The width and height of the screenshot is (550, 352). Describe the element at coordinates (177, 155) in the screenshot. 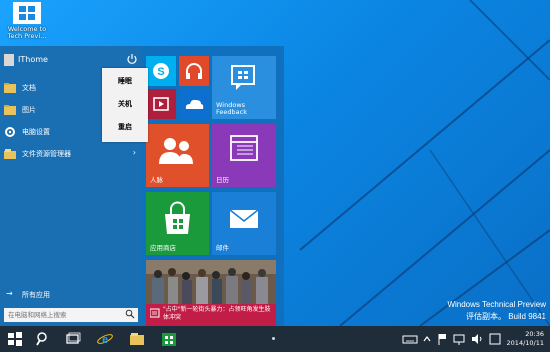

I see `tile-people: 人脉` at that location.